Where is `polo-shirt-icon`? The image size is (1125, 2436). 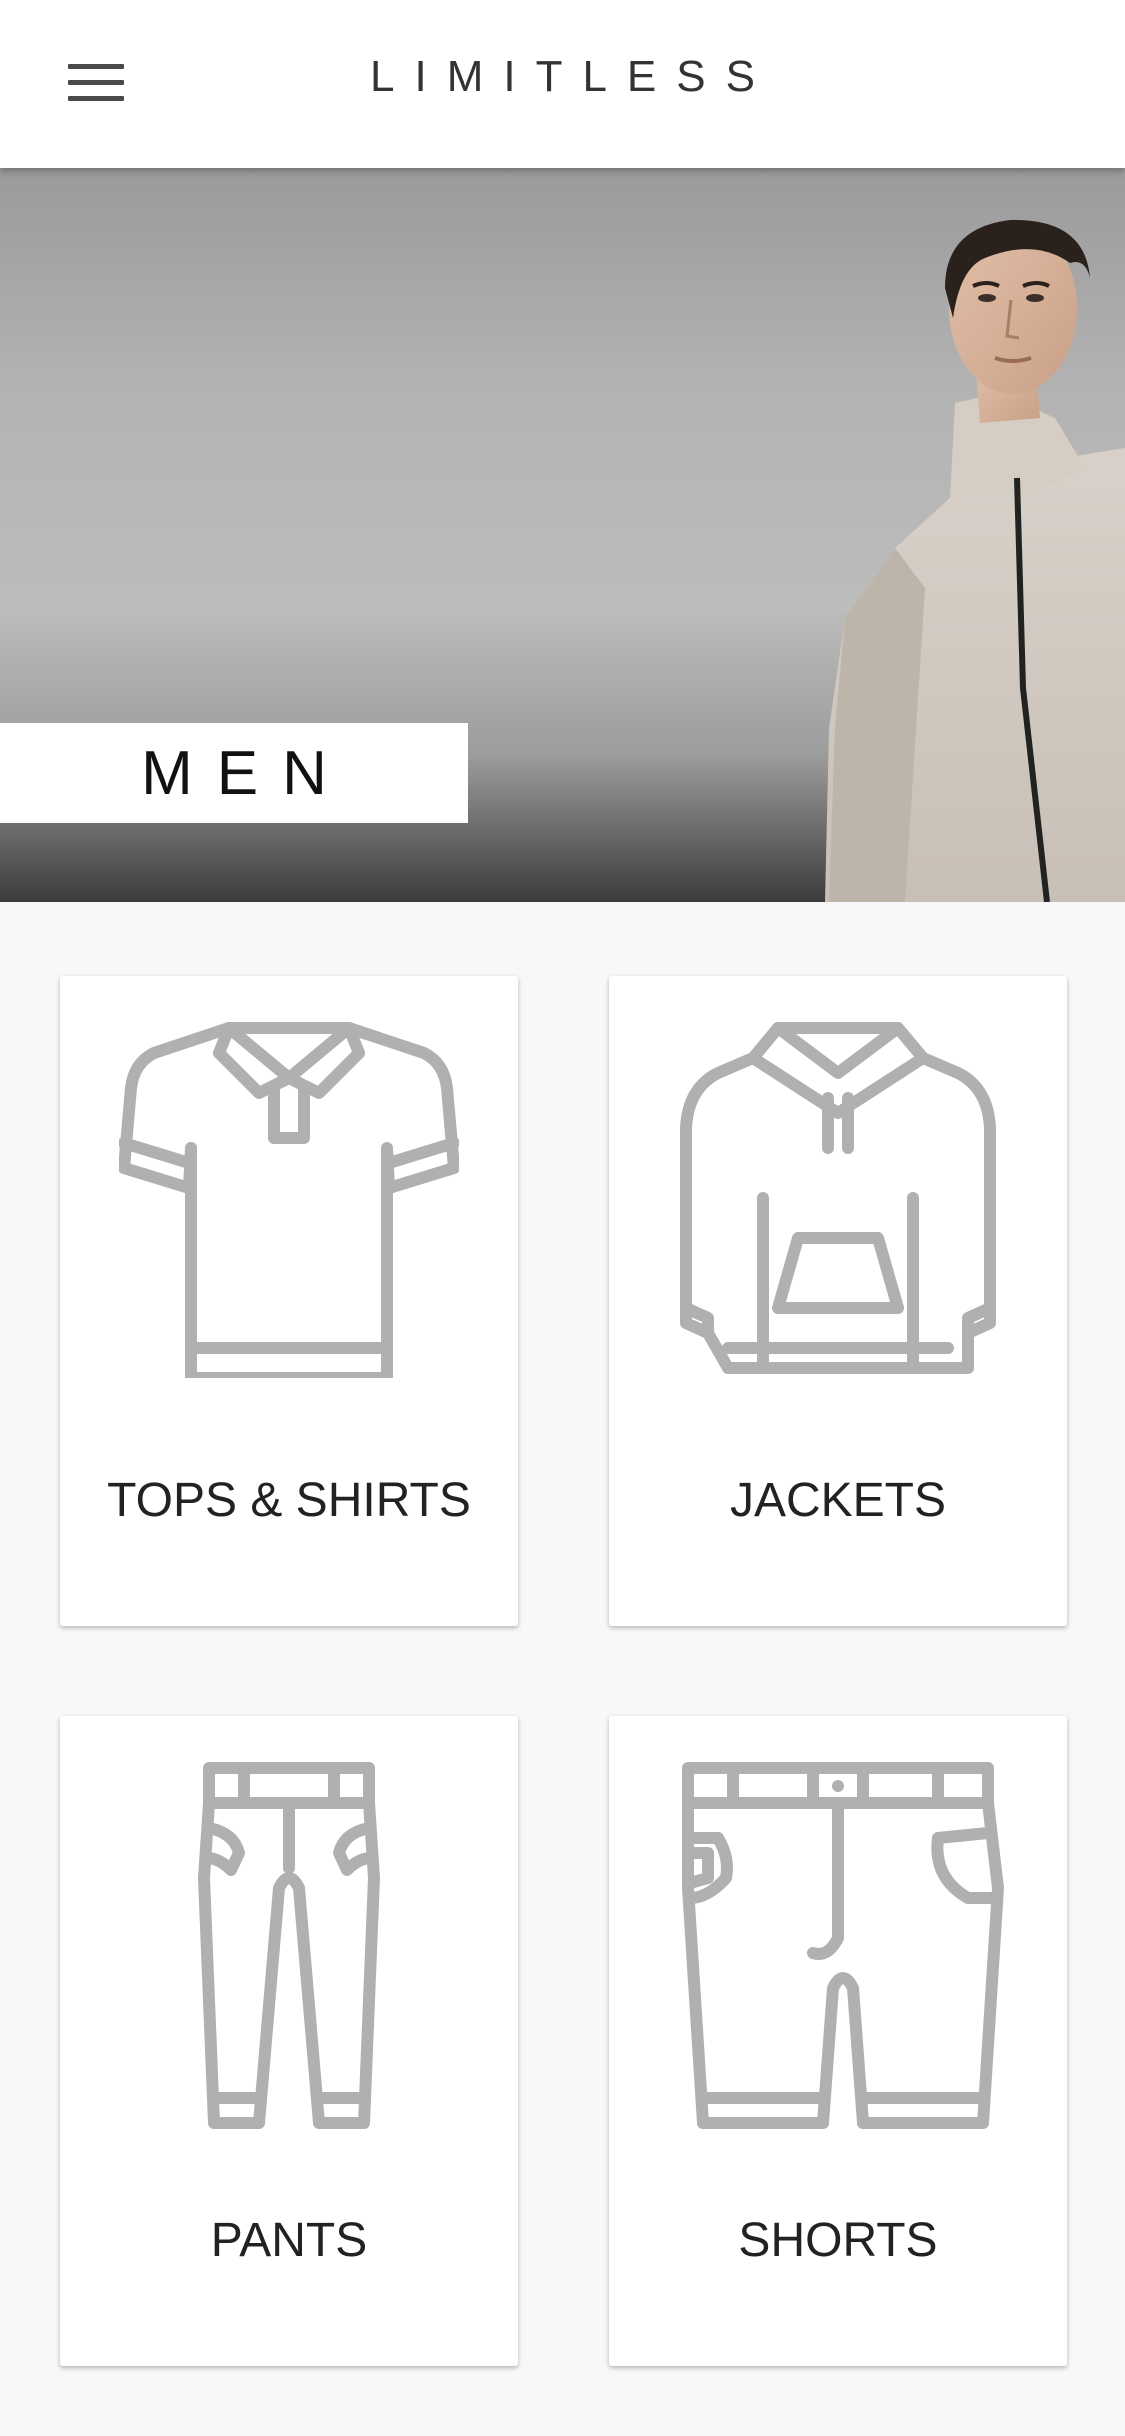 polo-shirt-icon is located at coordinates (289, 1200).